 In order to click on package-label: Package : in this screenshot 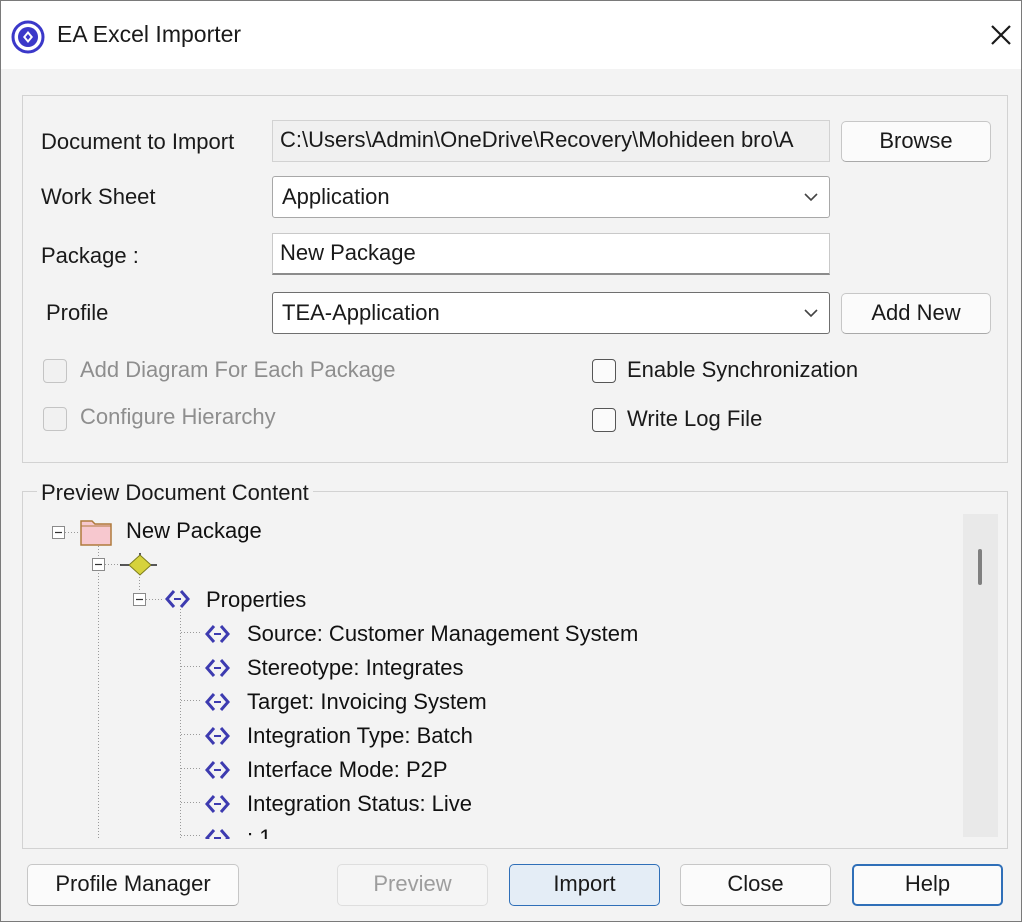, I will do `click(90, 255)`.